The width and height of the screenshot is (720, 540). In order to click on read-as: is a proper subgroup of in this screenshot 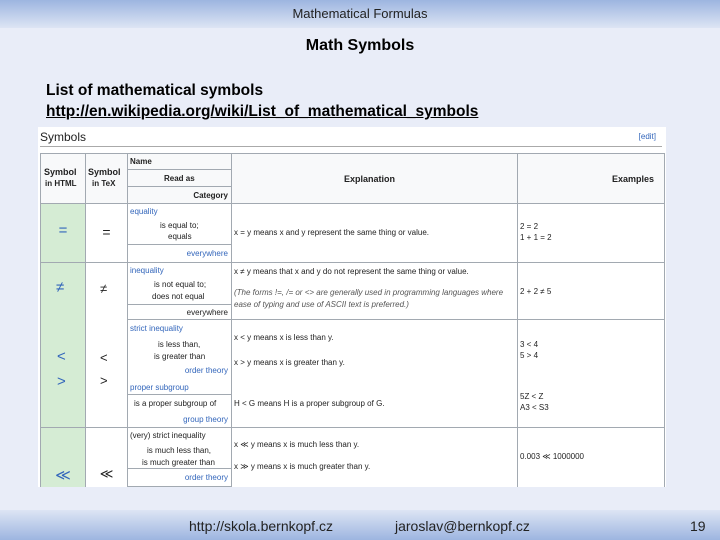, I will do `click(175, 403)`.